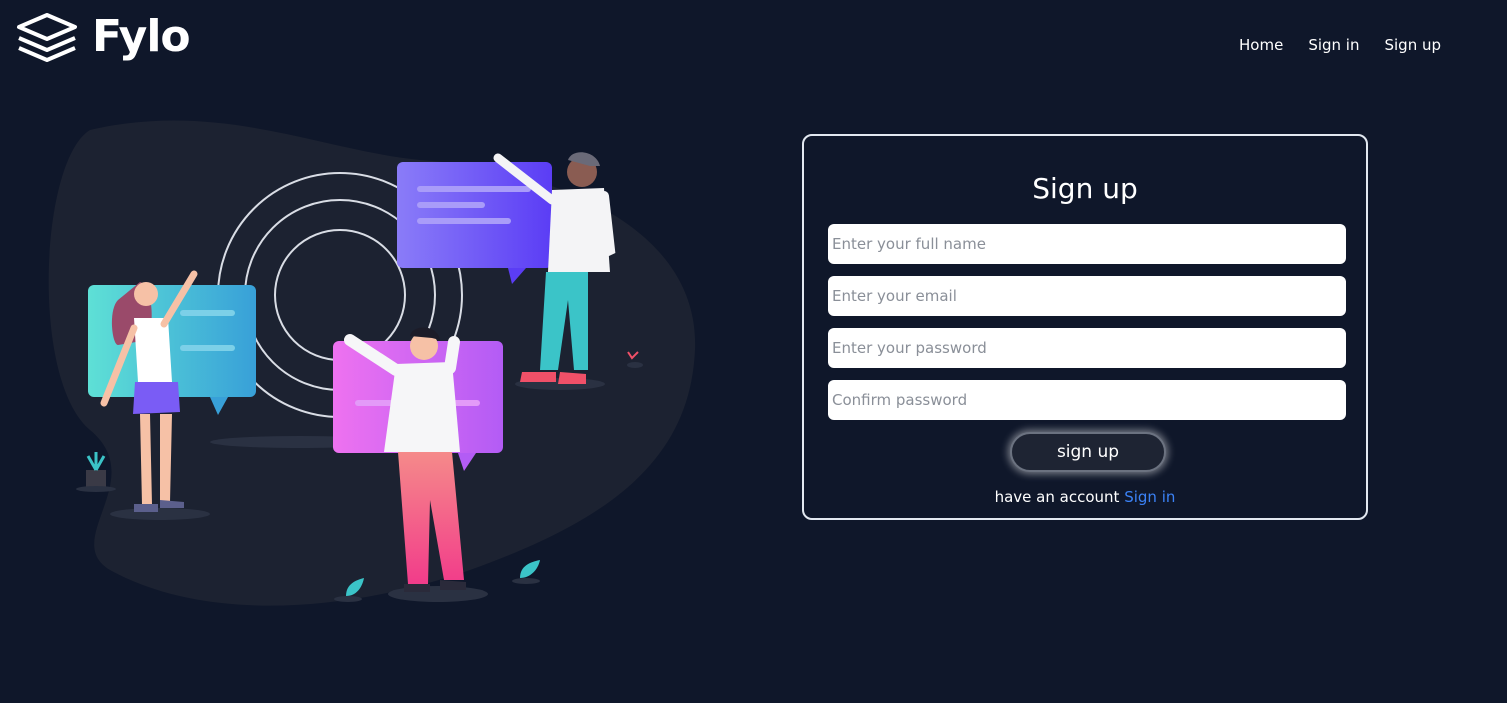 This screenshot has width=1507, height=703. I want to click on stacked-layers-icon, so click(47, 37).